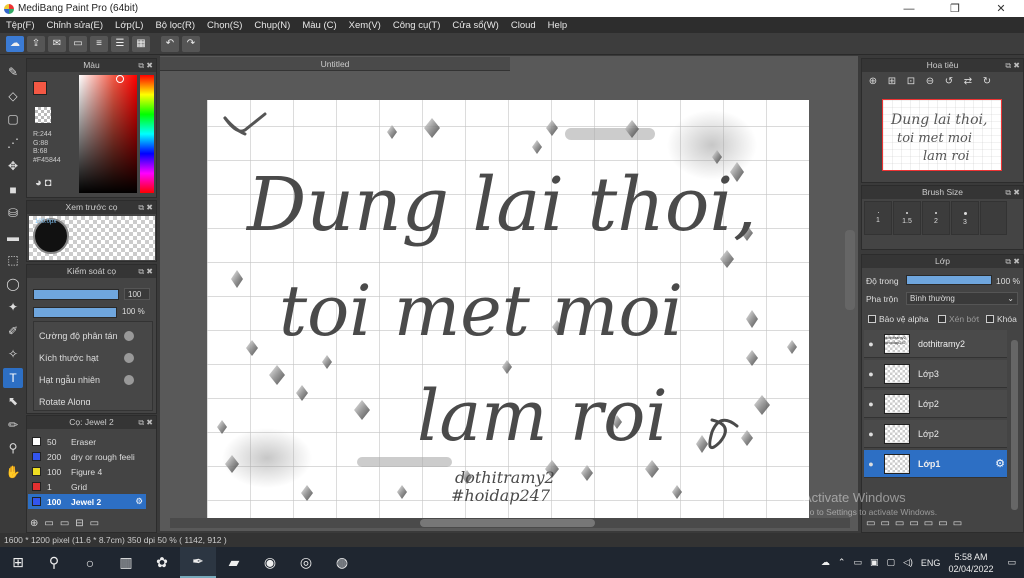 The height and width of the screenshot is (578, 1024). What do you see at coordinates (909, 9) in the screenshot?
I see `minimize-button: —` at bounding box center [909, 9].